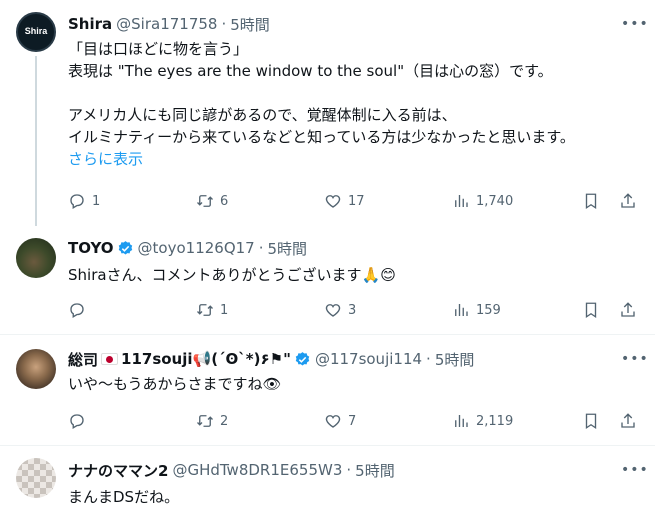 The width and height of the screenshot is (655, 513). I want to click on views-button: 1,740, so click(482, 201).